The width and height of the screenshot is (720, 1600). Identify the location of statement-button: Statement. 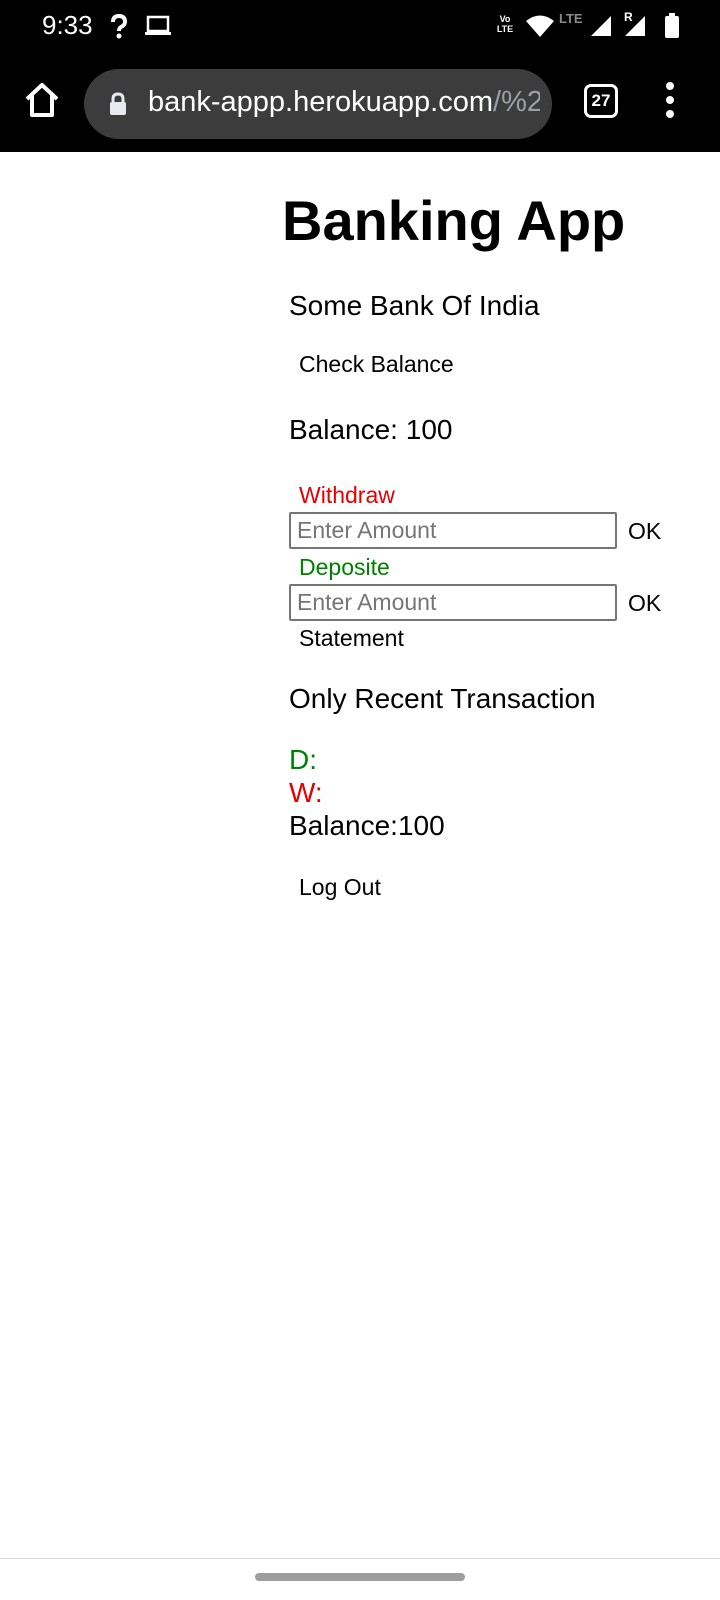
(351, 638).